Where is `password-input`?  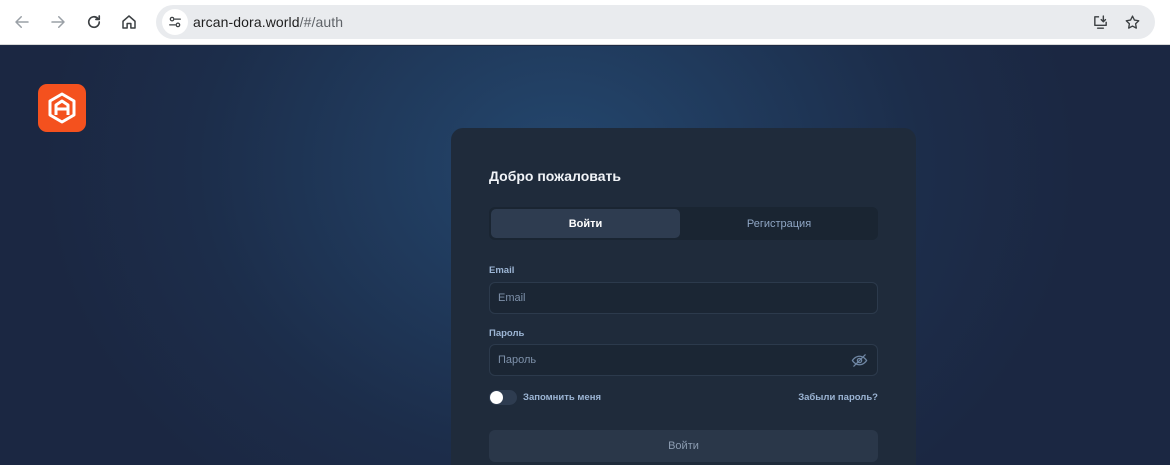
password-input is located at coordinates (683, 360).